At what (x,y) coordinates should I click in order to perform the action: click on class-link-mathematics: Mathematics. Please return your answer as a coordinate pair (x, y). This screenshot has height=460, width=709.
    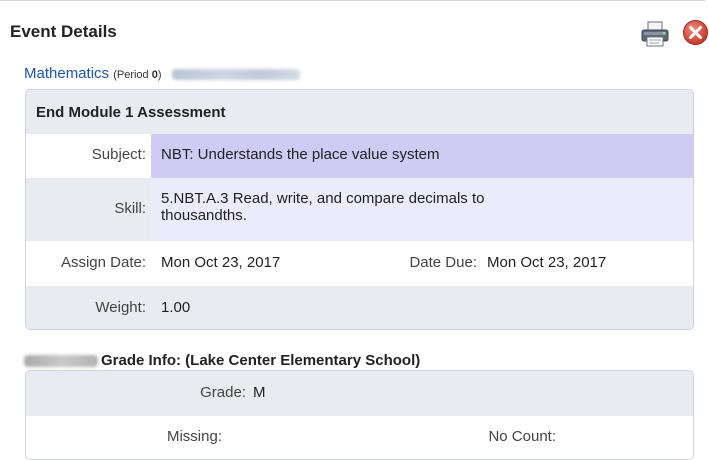
    Looking at the image, I should click on (66, 73).